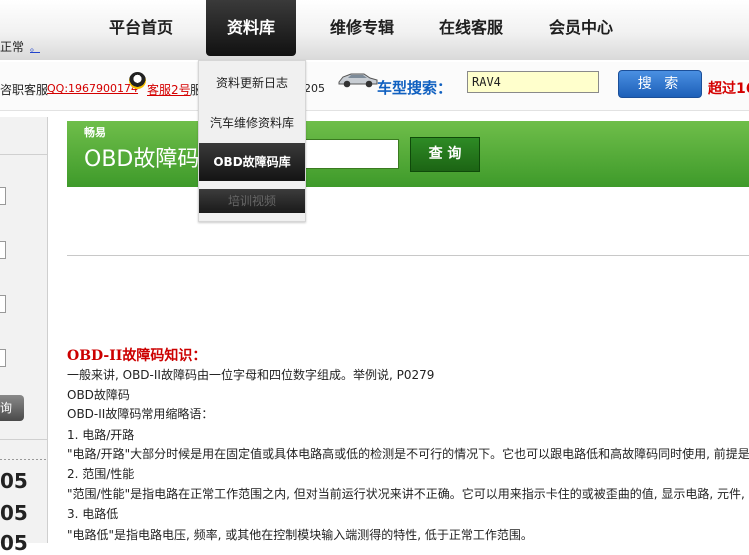 Image resolution: width=749 pixels, height=555 pixels. I want to click on nav-online-service: 在线客服, so click(471, 28).